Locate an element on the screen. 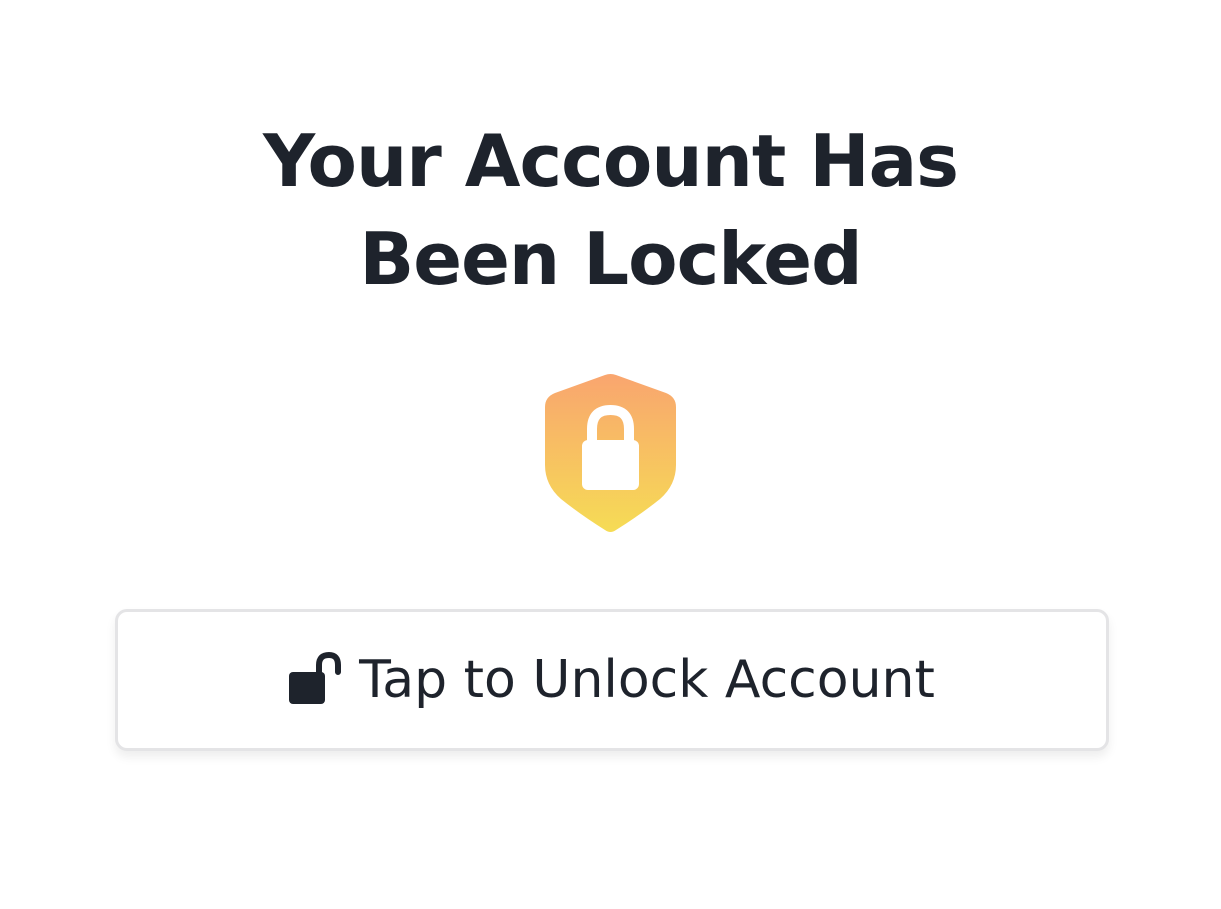  title-line-2: Been Locked is located at coordinates (610, 259).